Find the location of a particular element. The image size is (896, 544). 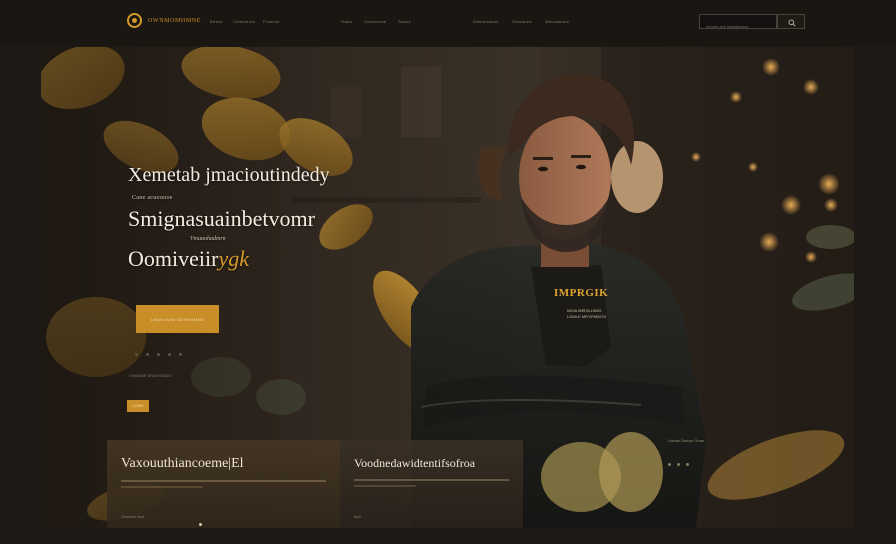

nav-link-1: Bewui is located at coordinates (216, 21).